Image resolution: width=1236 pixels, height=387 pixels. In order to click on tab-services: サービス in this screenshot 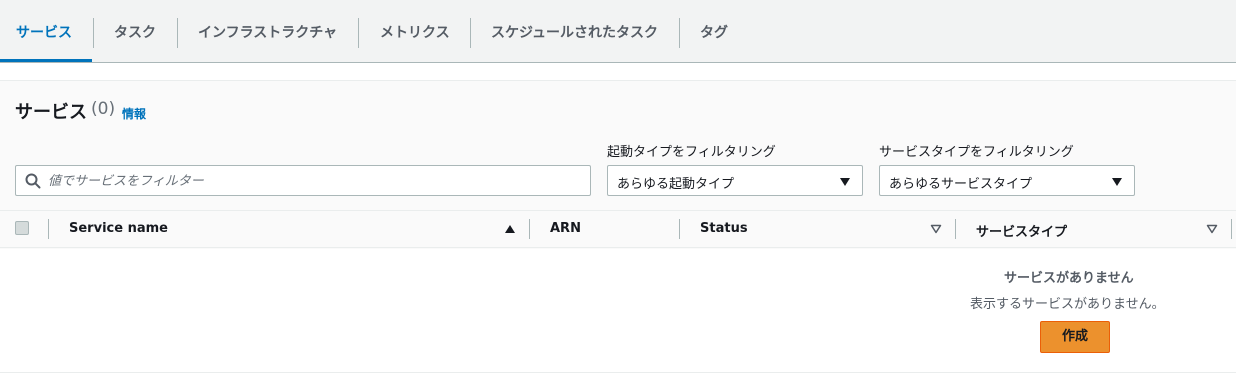, I will do `click(44, 31)`.